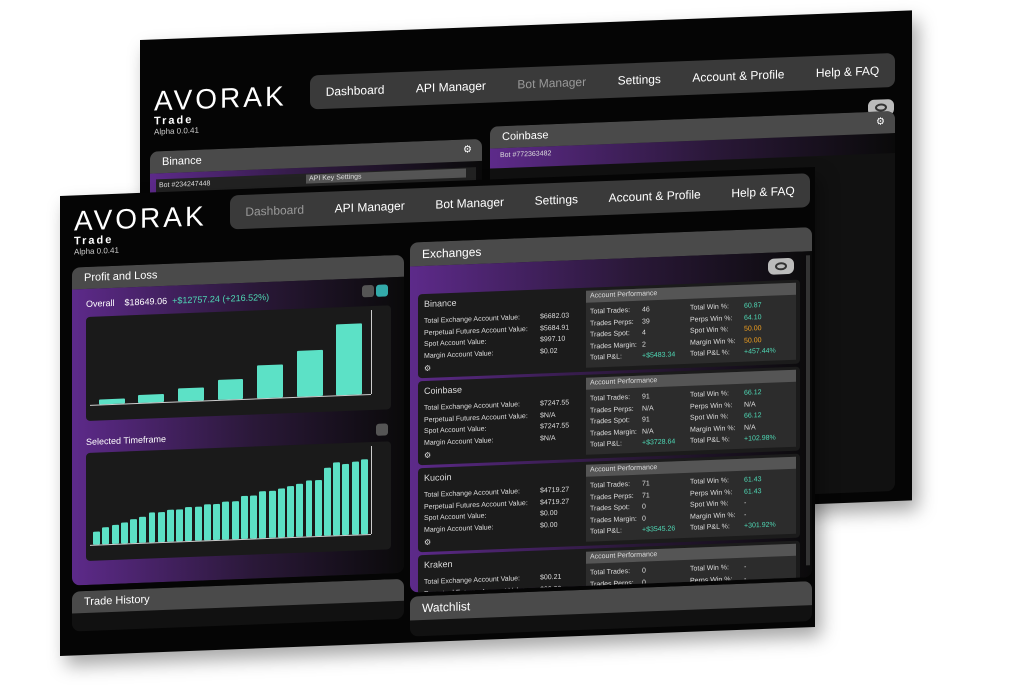 This screenshot has height=689, width=1024. I want to click on visibility-toggle, so click(781, 266).